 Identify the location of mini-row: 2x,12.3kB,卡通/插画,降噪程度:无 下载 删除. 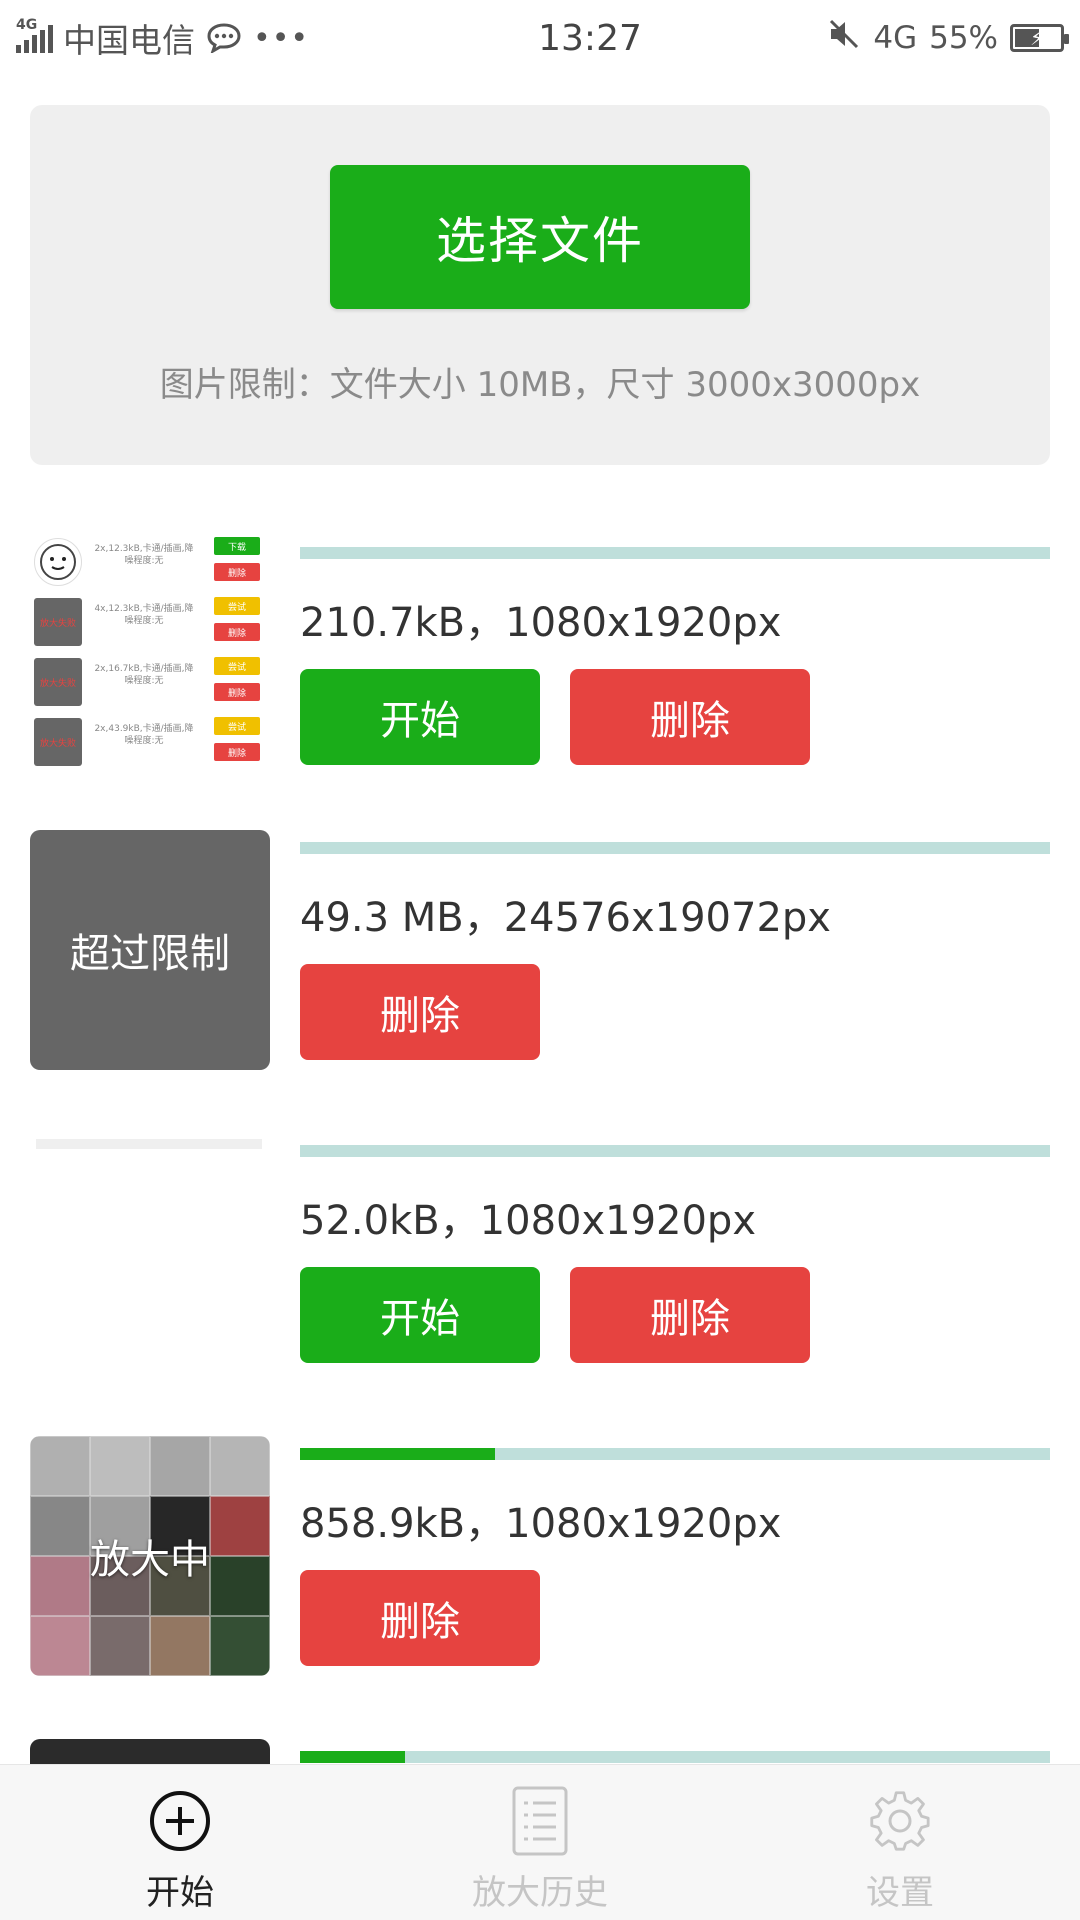
(150, 562).